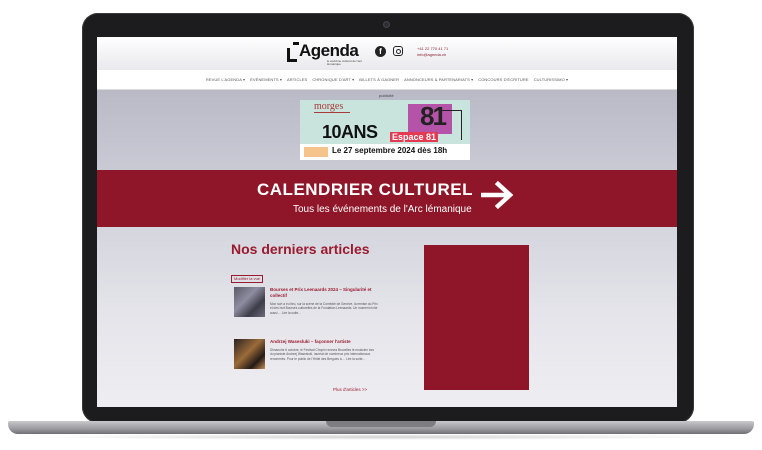 Image resolution: width=762 pixels, height=450 pixels. Describe the element at coordinates (503, 79) in the screenshot. I see `nav-item-concours: CONCOURS D'ÉCRITURE` at that location.